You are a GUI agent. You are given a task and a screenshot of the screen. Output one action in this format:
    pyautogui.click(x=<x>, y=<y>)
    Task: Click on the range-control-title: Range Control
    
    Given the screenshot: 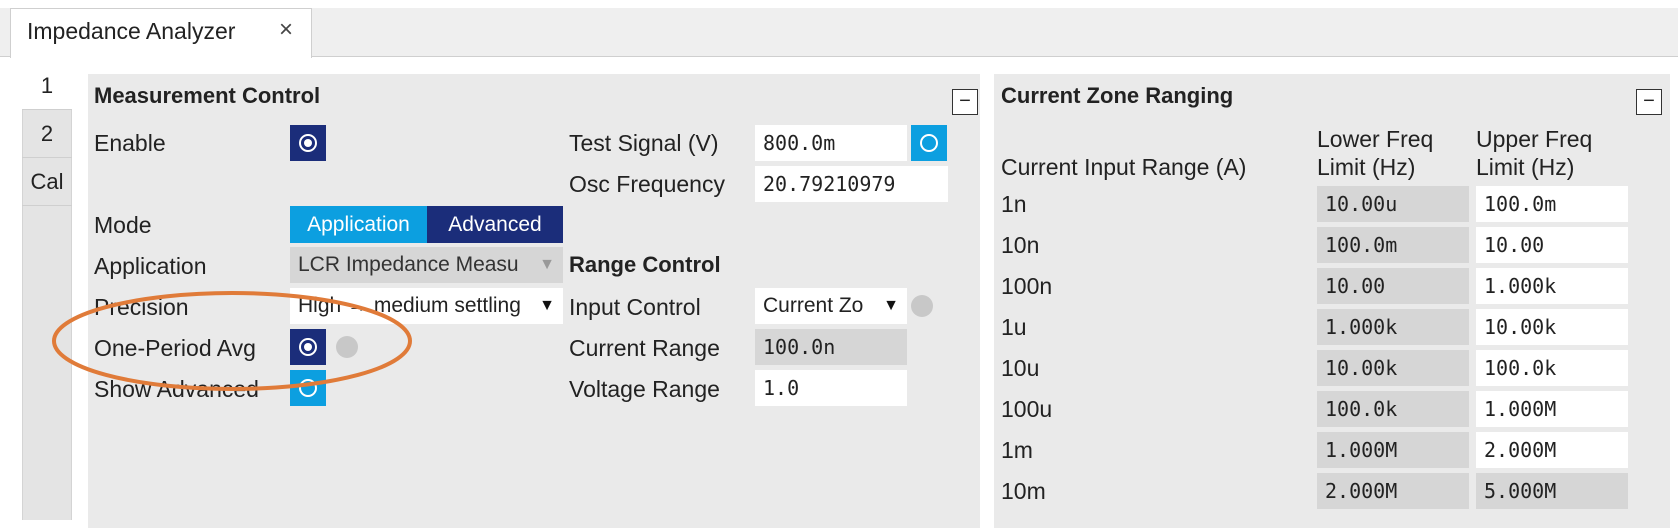 What is the action you would take?
    pyautogui.click(x=645, y=264)
    